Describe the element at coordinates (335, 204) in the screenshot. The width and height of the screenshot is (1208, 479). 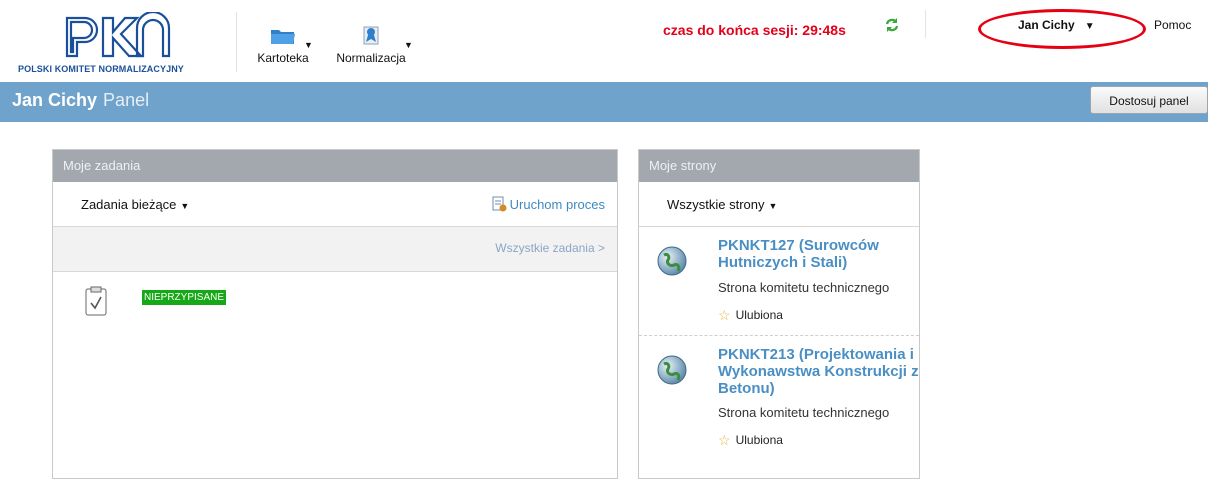
I see `my-tasks-toolbar: Zadania bieżące ▼ Uruchom proces` at that location.